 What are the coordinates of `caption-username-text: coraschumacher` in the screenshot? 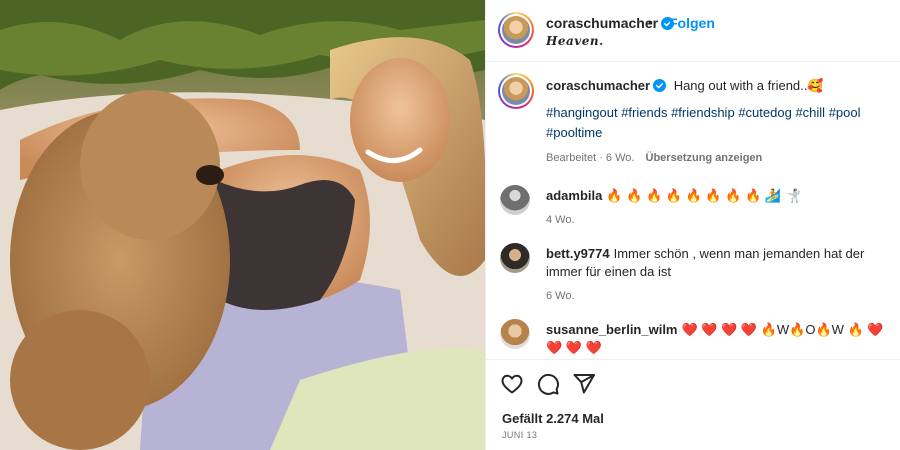 It's located at (598, 85).